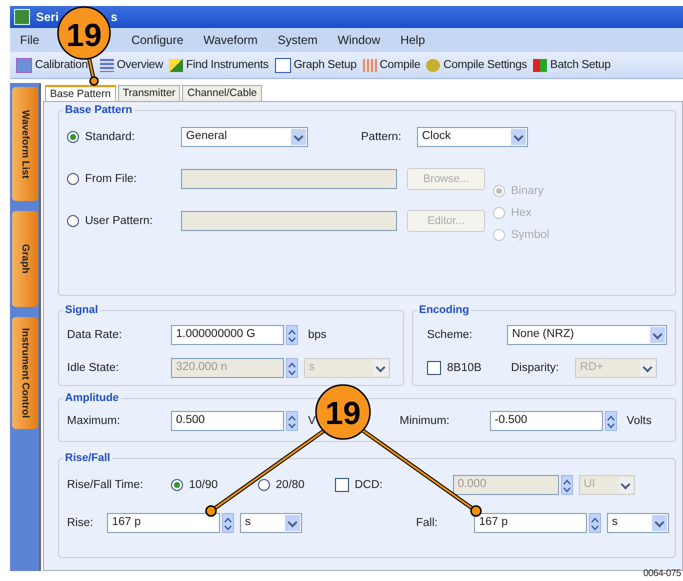  Describe the element at coordinates (464, 368) in the screenshot. I see `checkbox-label: 8B10B` at that location.